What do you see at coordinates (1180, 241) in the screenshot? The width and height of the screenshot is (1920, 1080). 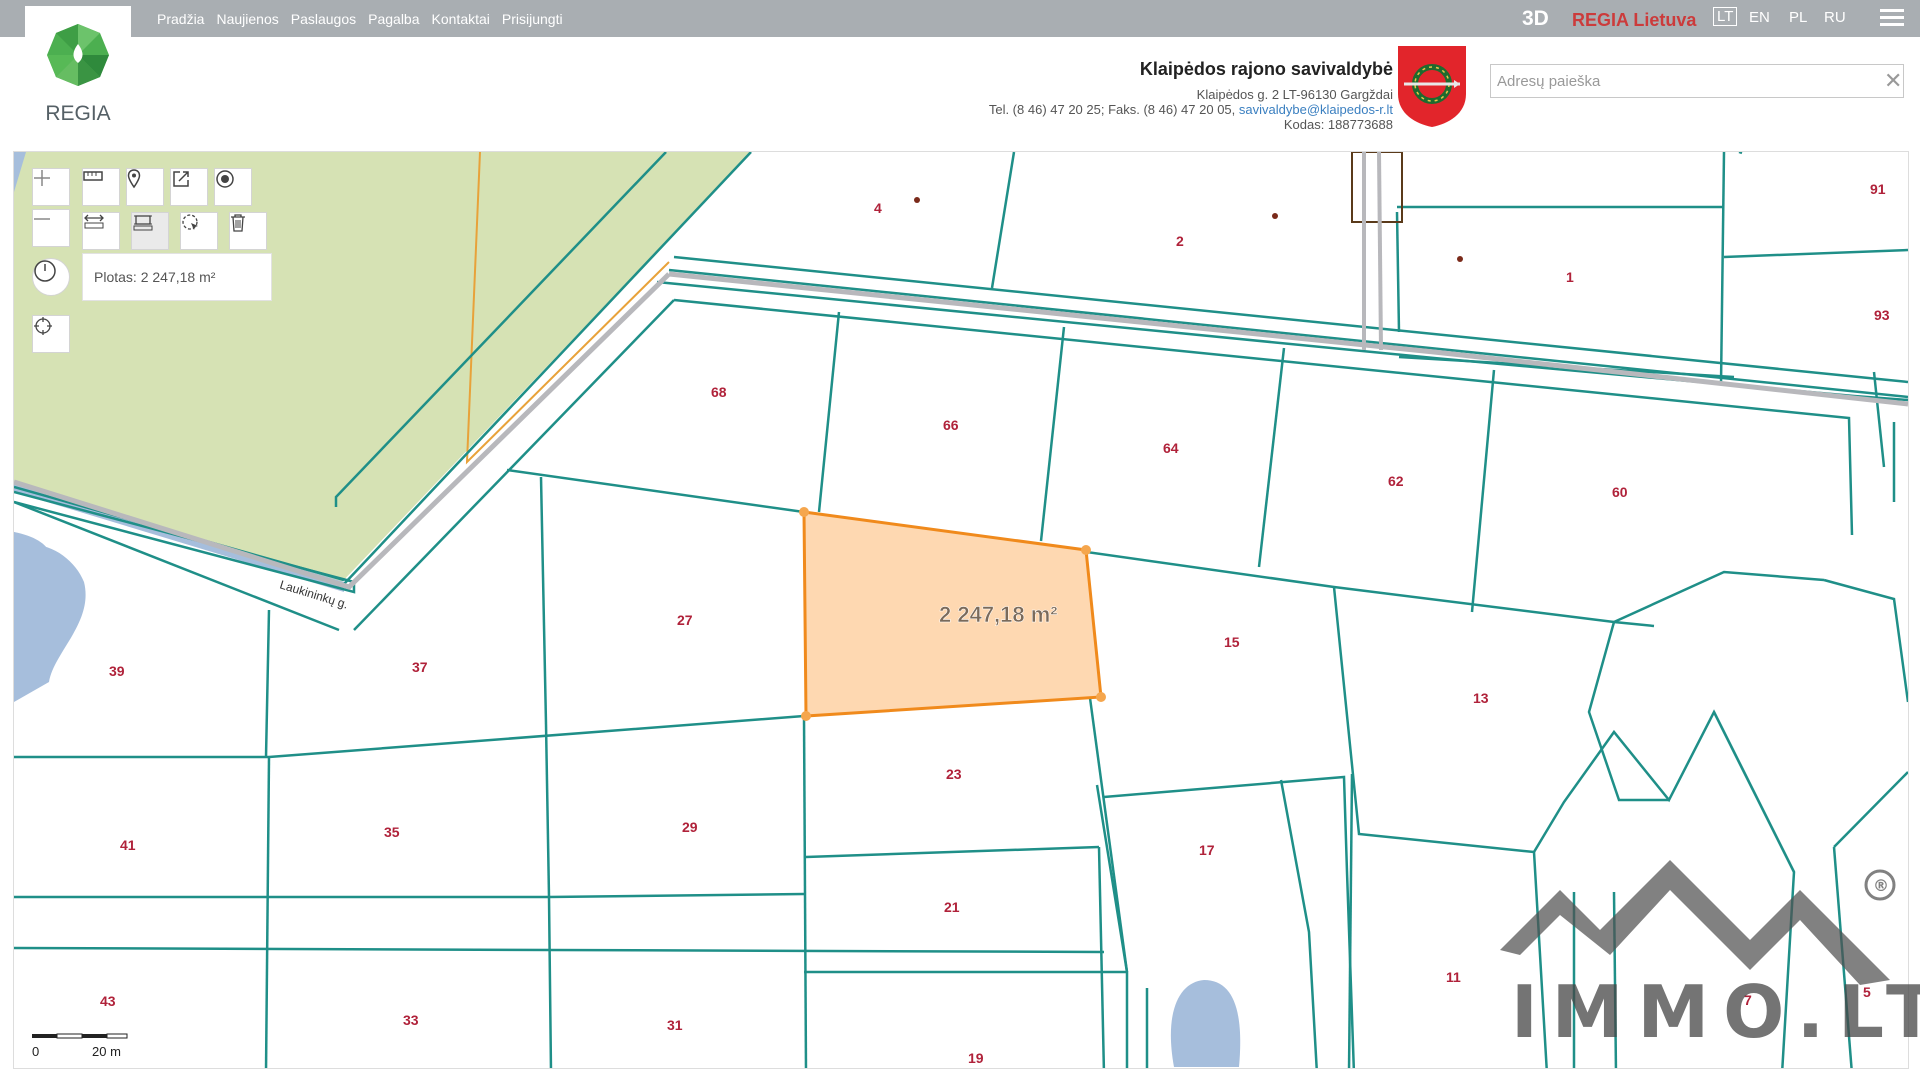 I see `lot-number: 2` at bounding box center [1180, 241].